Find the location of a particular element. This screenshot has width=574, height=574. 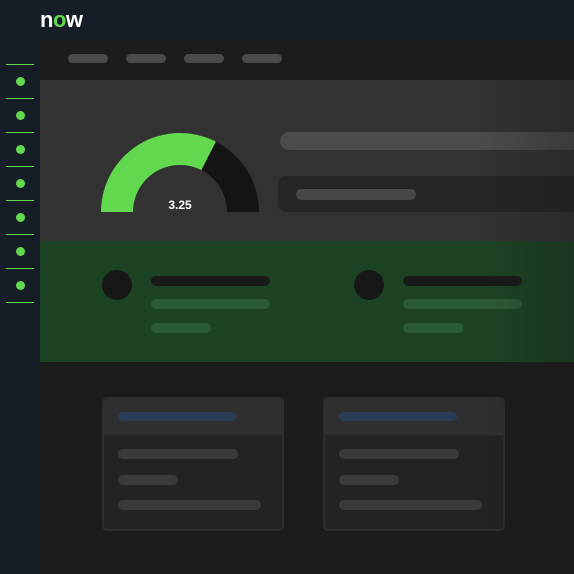

logo-letter-o: o is located at coordinates (59, 19).